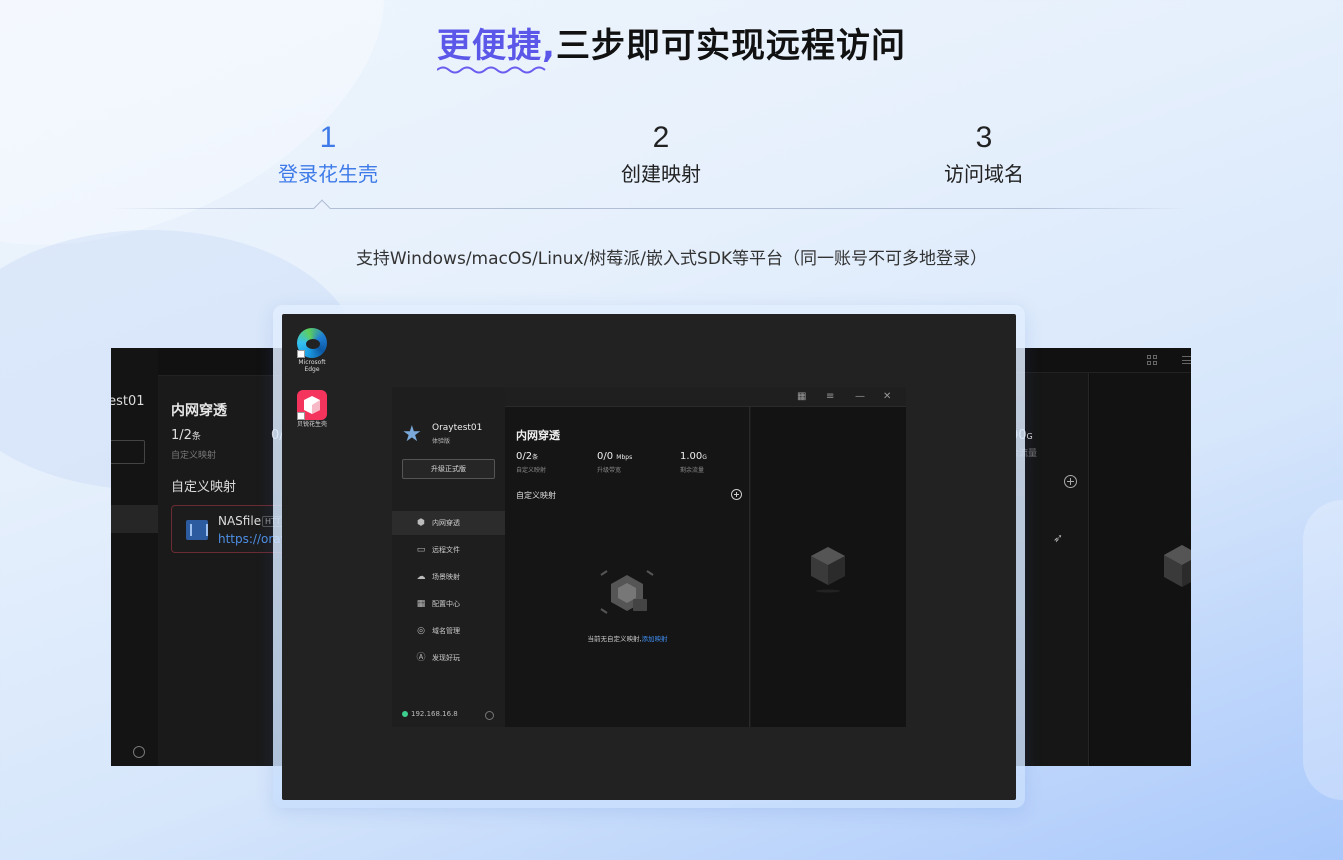  What do you see at coordinates (984, 137) in the screenshot?
I see `step-number: 3` at bounding box center [984, 137].